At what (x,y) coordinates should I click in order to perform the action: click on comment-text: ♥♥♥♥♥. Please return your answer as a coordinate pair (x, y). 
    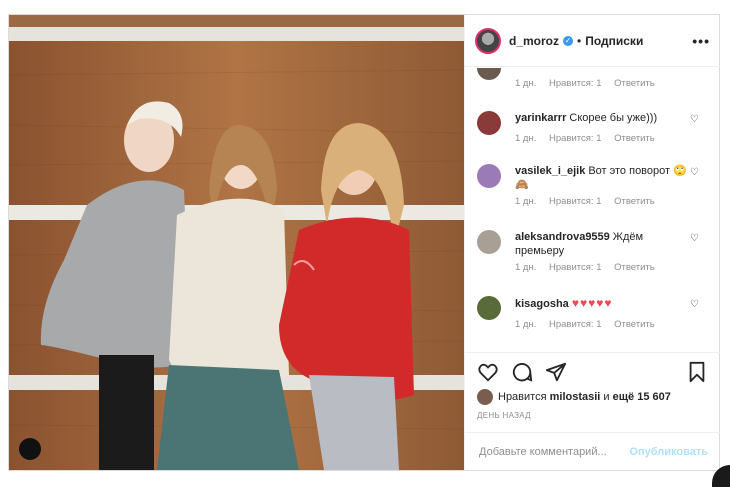
    Looking at the image, I should click on (592, 303).